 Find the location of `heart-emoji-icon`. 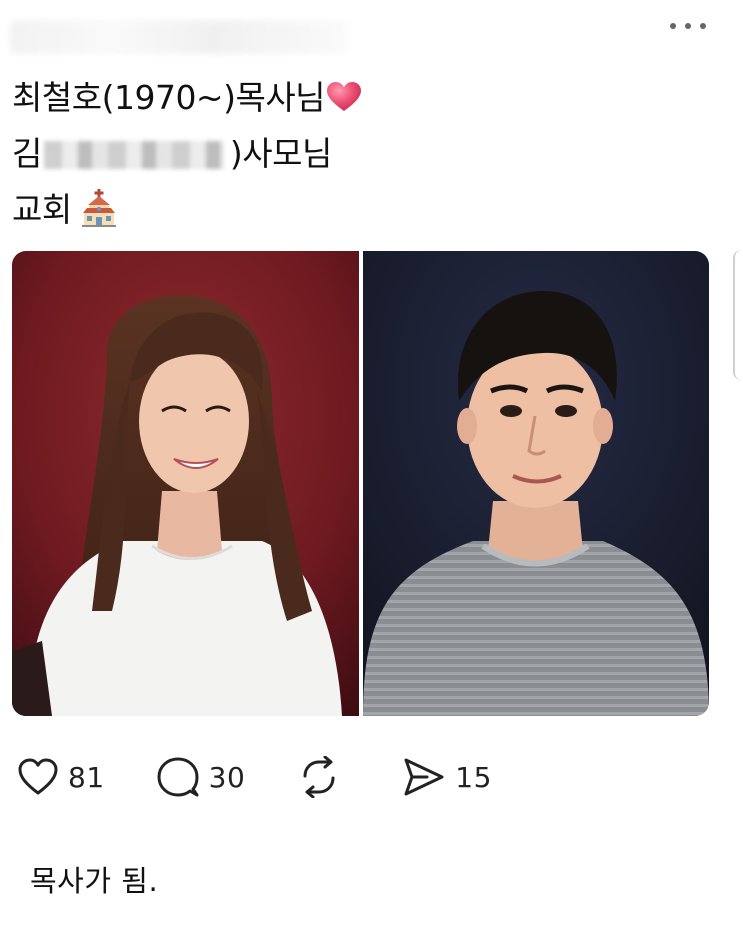

heart-emoji-icon is located at coordinates (344, 92).